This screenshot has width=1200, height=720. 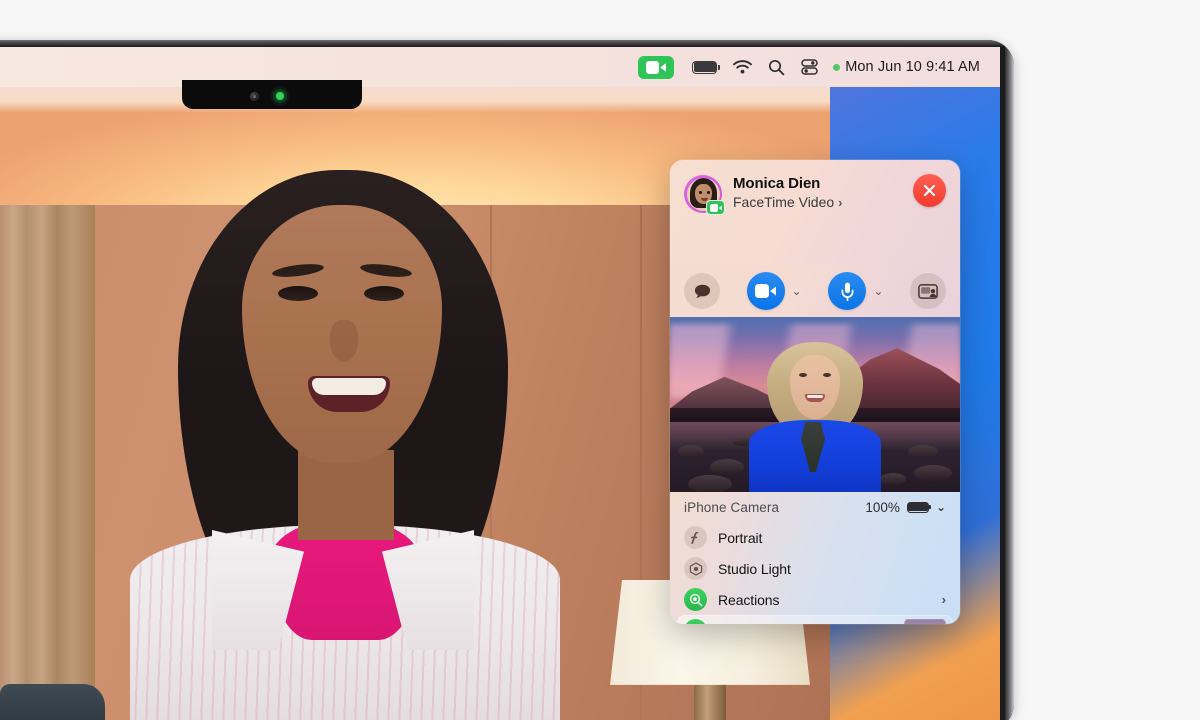 I want to click on room-curtain, so click(x=47, y=462).